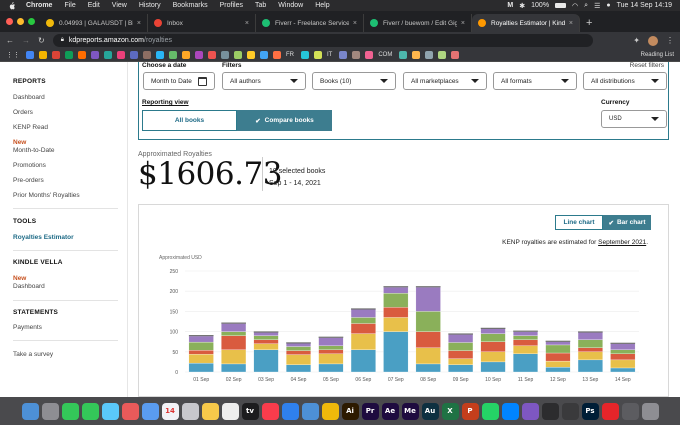 This screenshot has height=425, width=680. What do you see at coordinates (29, 165) in the screenshot?
I see `sidebar-item-promotions: Promotions` at bounding box center [29, 165].